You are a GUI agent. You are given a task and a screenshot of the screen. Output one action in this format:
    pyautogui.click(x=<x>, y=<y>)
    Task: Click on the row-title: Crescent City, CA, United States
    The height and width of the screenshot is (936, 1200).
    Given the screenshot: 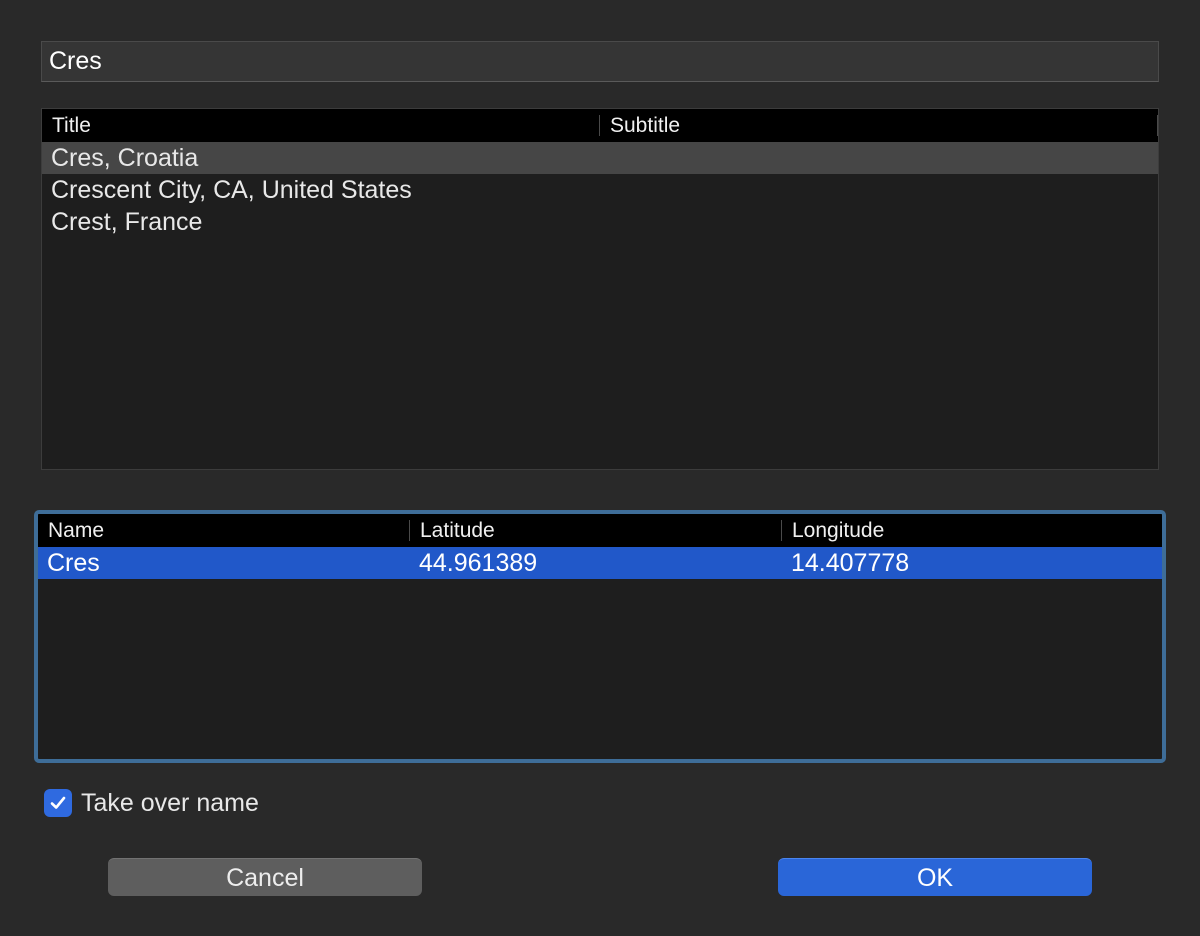 What is the action you would take?
    pyautogui.click(x=231, y=189)
    